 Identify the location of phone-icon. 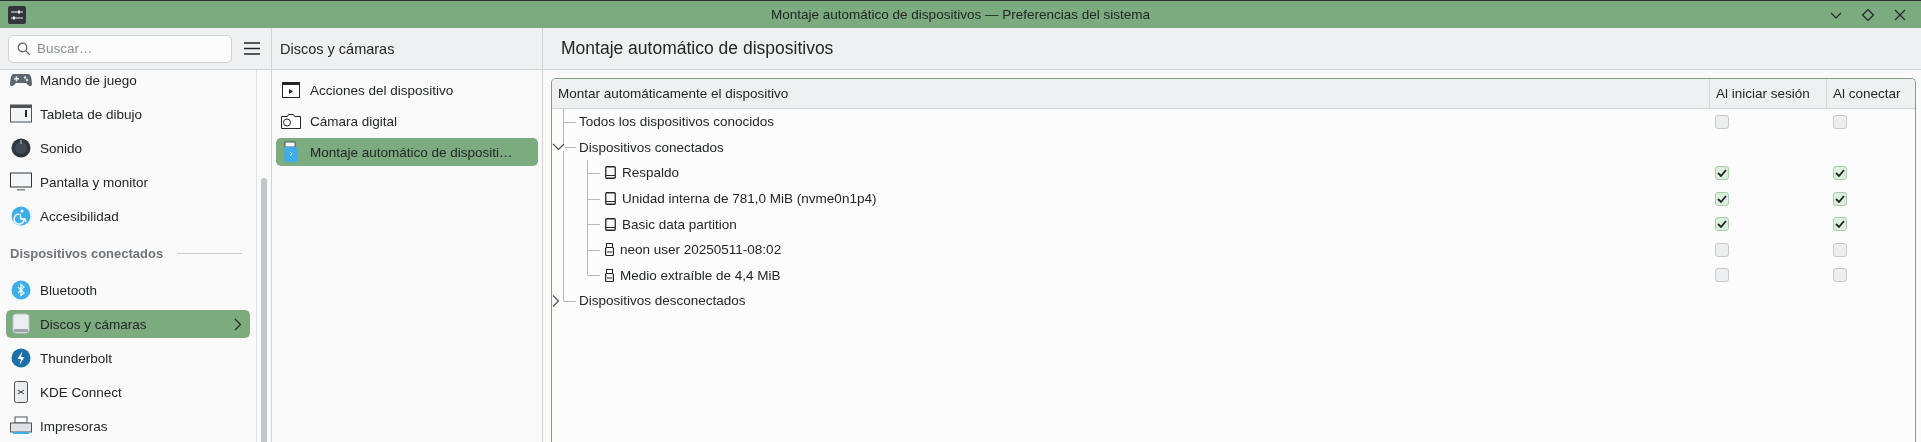
(21, 392).